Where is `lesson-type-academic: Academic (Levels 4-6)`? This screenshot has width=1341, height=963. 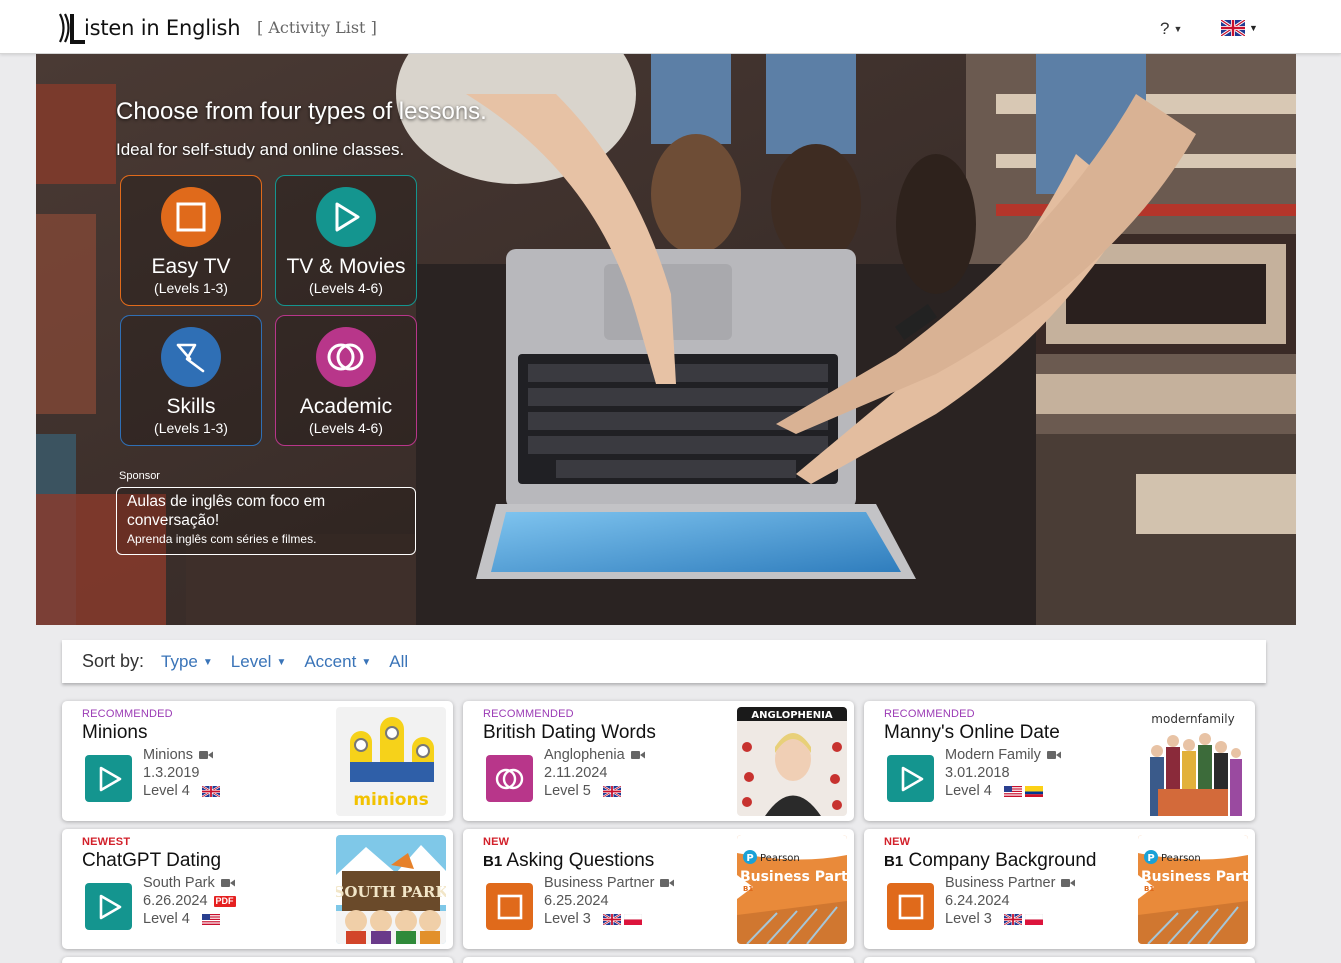 lesson-type-academic: Academic (Levels 4-6) is located at coordinates (346, 380).